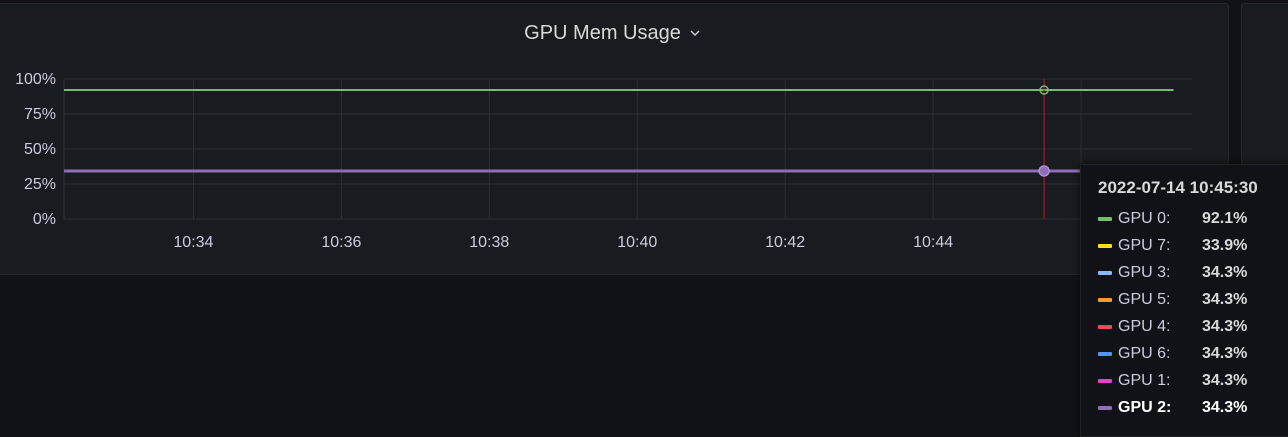 This screenshot has height=437, width=1288. Describe the element at coordinates (1144, 380) in the screenshot. I see `tooltip-series-name: GPU 1:` at that location.